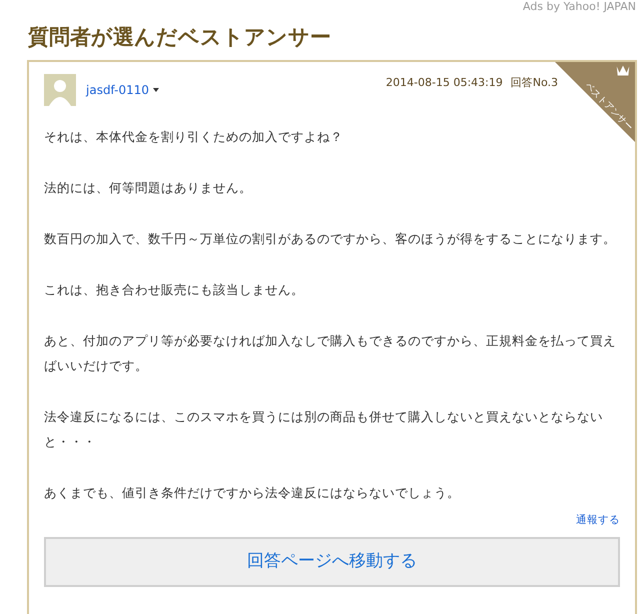 The image size is (644, 614). Describe the element at coordinates (252, 493) in the screenshot. I see `answer-paragraph: あくまでも、値引き条件だけですから法令違反にはならないでしょう。` at that location.